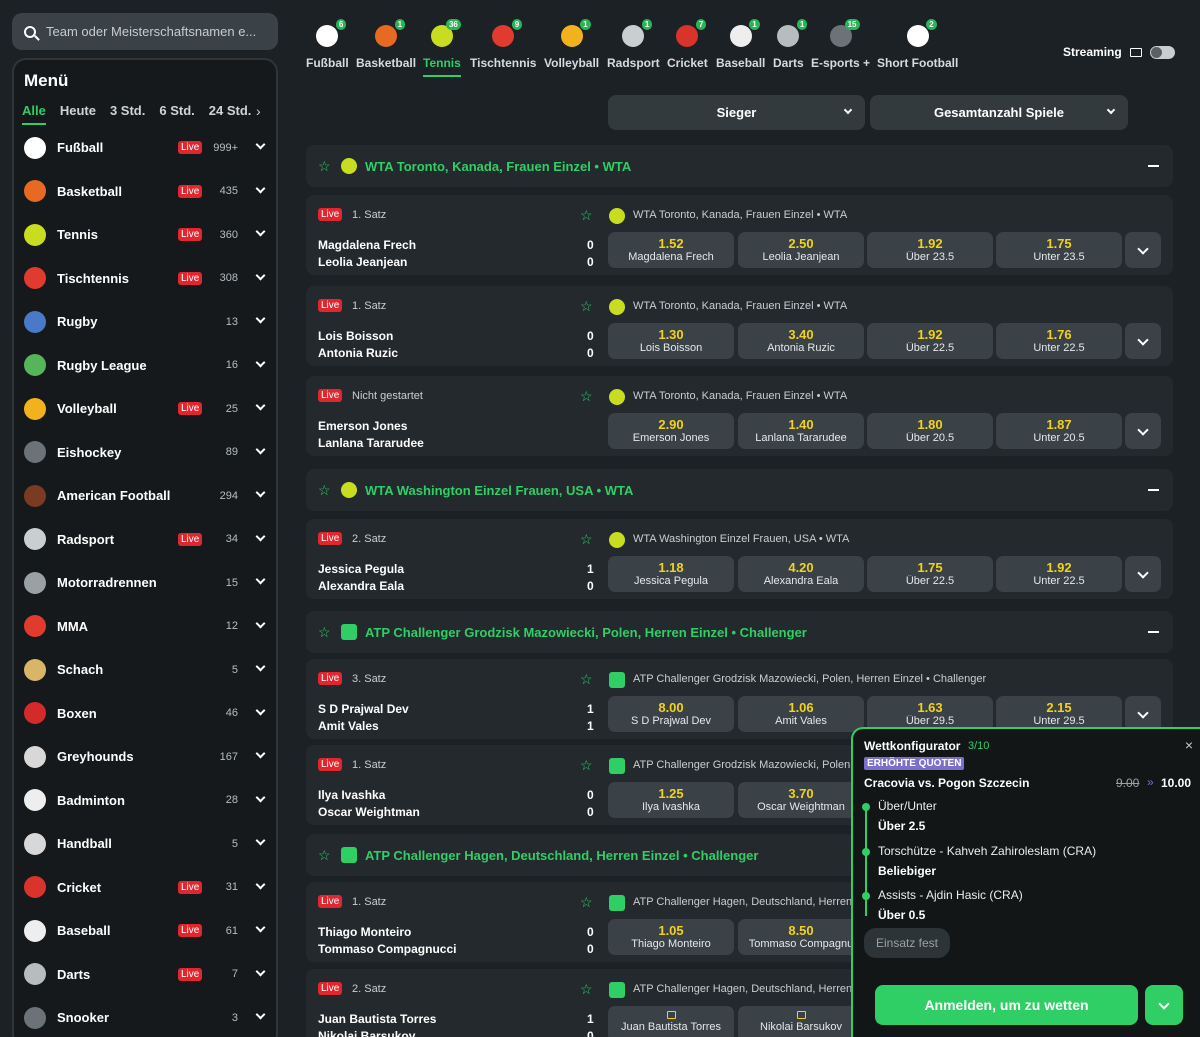 The image size is (1200, 1037). What do you see at coordinates (145, 452) in the screenshot?
I see `sidebar-item-7: Eishockey 89` at bounding box center [145, 452].